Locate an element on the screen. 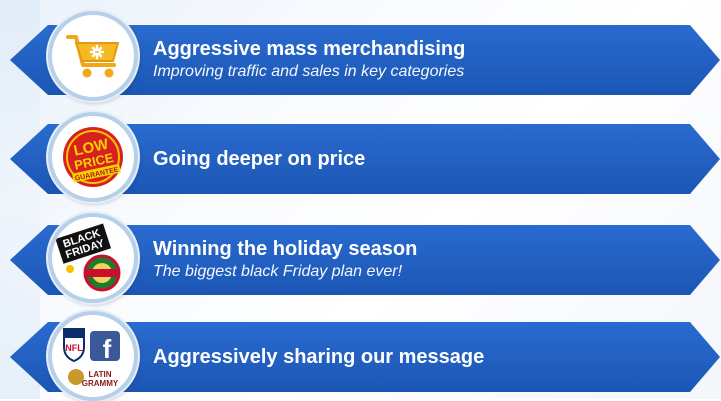 This screenshot has height=401, width=721. item-text: Aggressively sharing our message is located at coordinates (318, 357).